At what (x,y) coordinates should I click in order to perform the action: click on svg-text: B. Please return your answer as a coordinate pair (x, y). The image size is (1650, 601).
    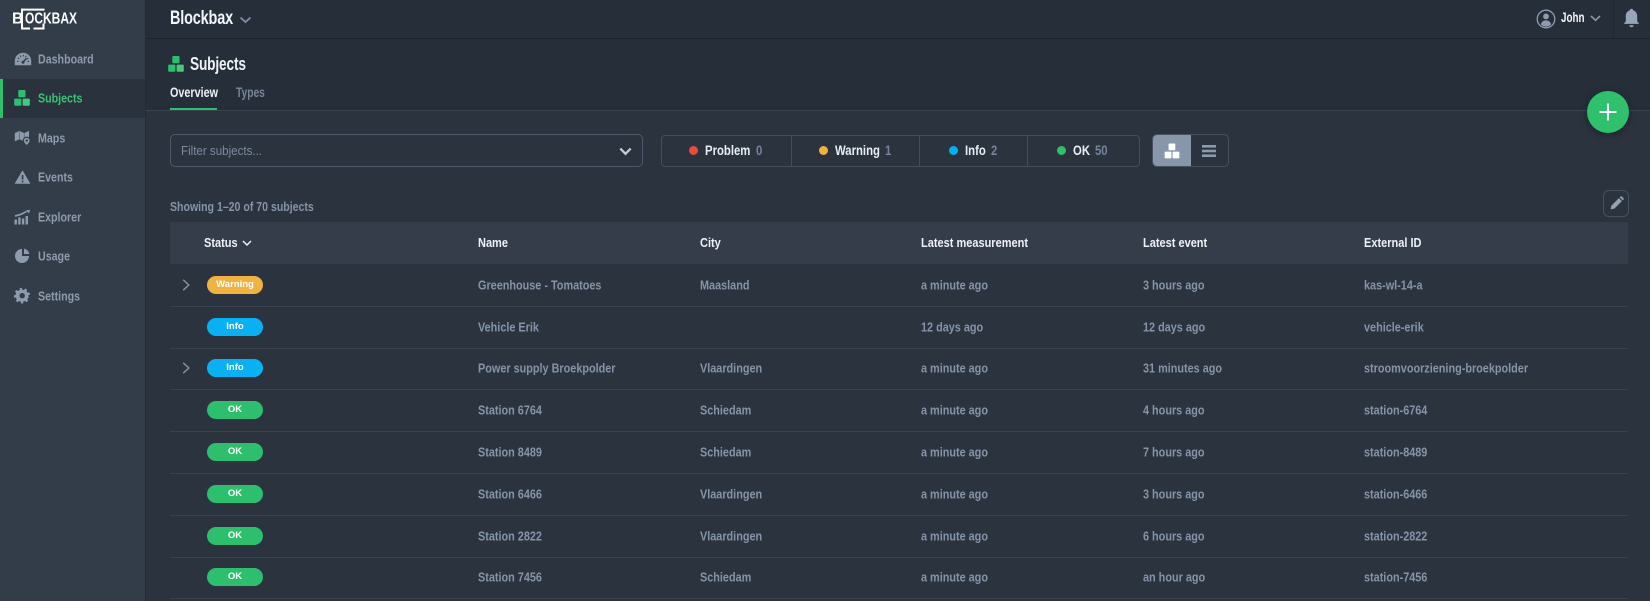
    Looking at the image, I should click on (17, 18).